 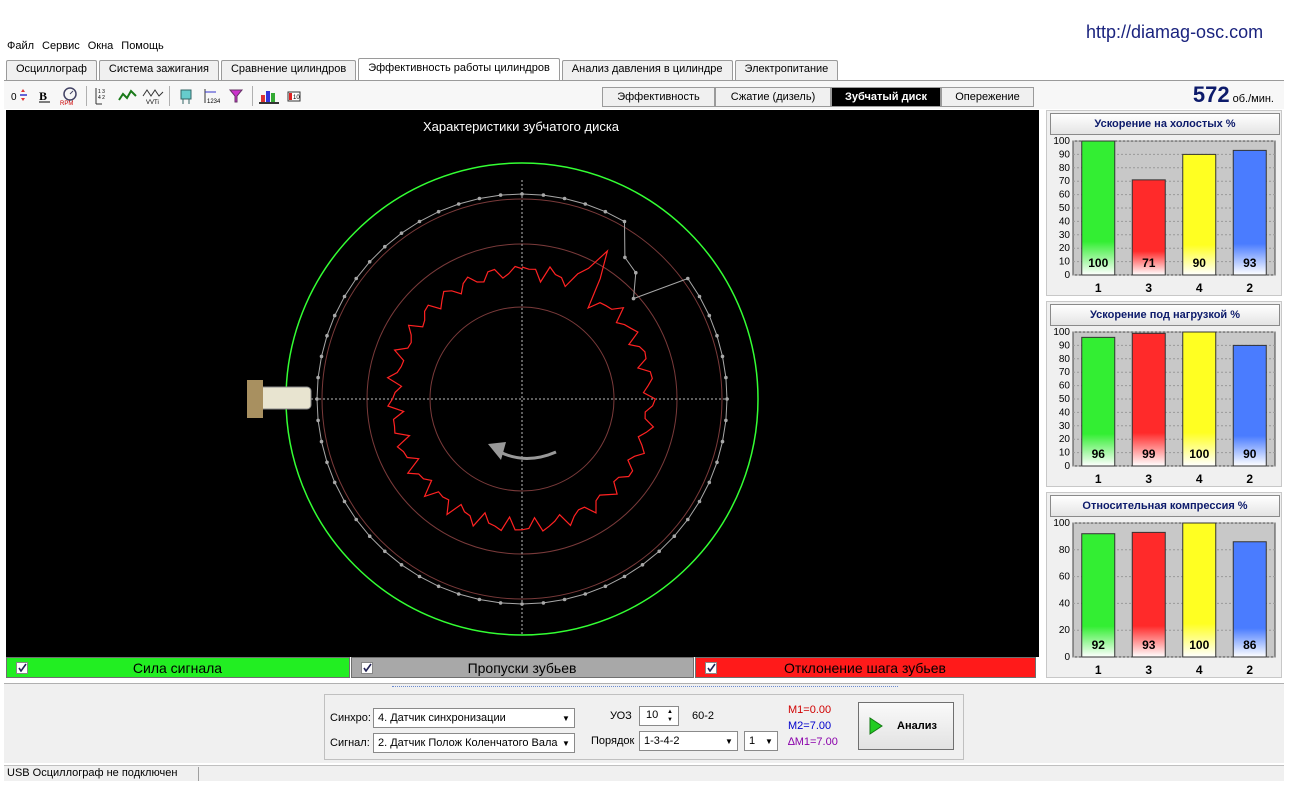 I want to click on y-tick-label: 30, so click(x=1065, y=235).